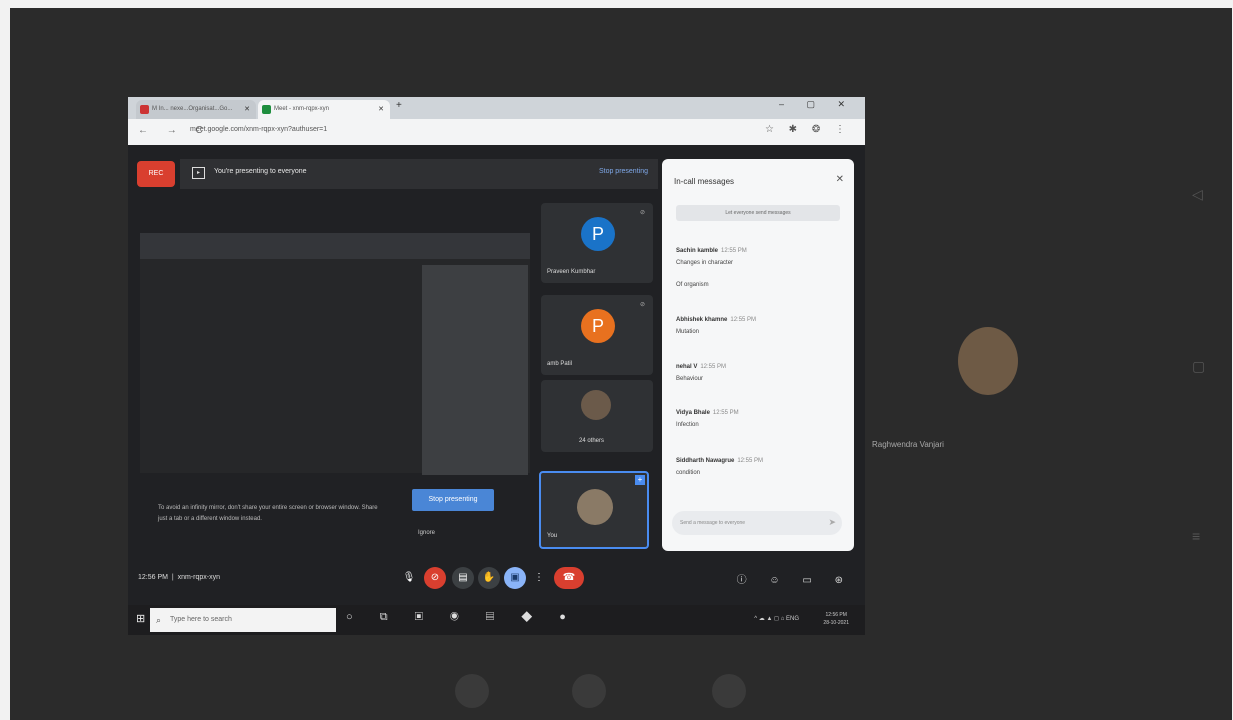 The height and width of the screenshot is (720, 1233). Describe the element at coordinates (462, 617) in the screenshot. I see `taskbar-app-icons: ○ ⧉ ▣ ◉ ▤ ◆ ●` at that location.